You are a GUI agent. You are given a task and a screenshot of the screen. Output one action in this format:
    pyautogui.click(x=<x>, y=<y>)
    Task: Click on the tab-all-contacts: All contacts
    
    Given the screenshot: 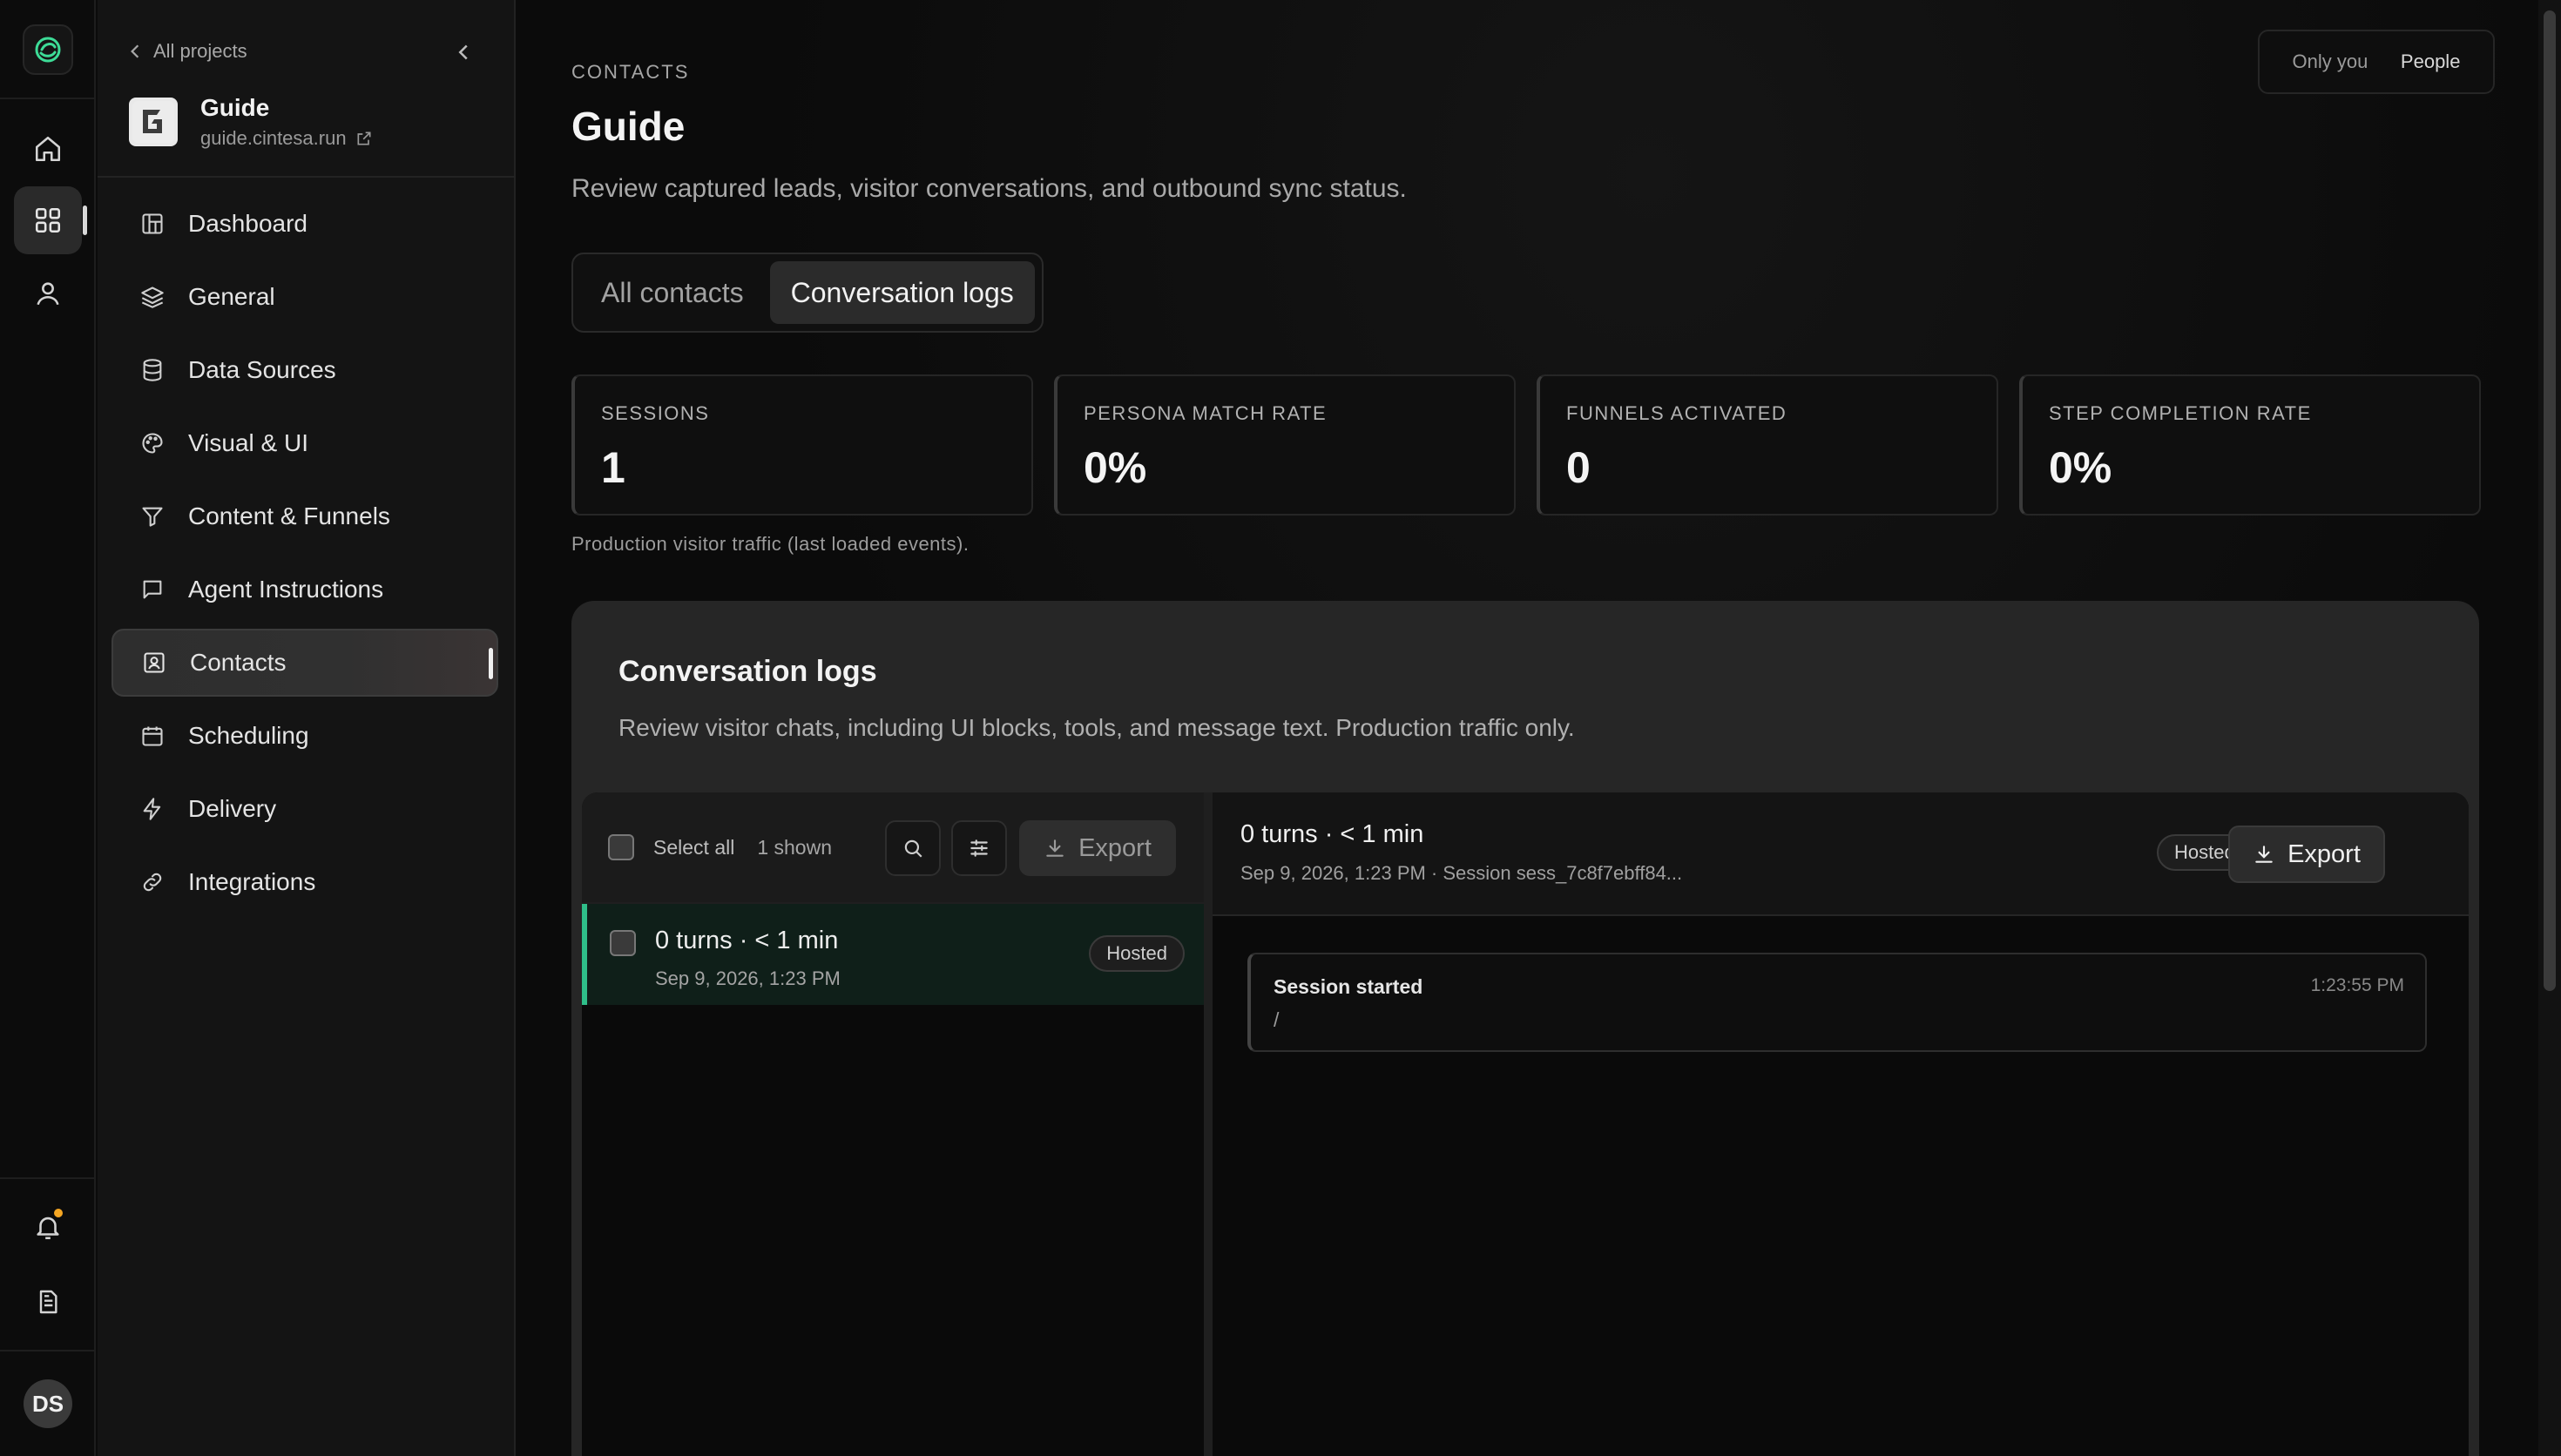 What is the action you would take?
    pyautogui.click(x=672, y=292)
    